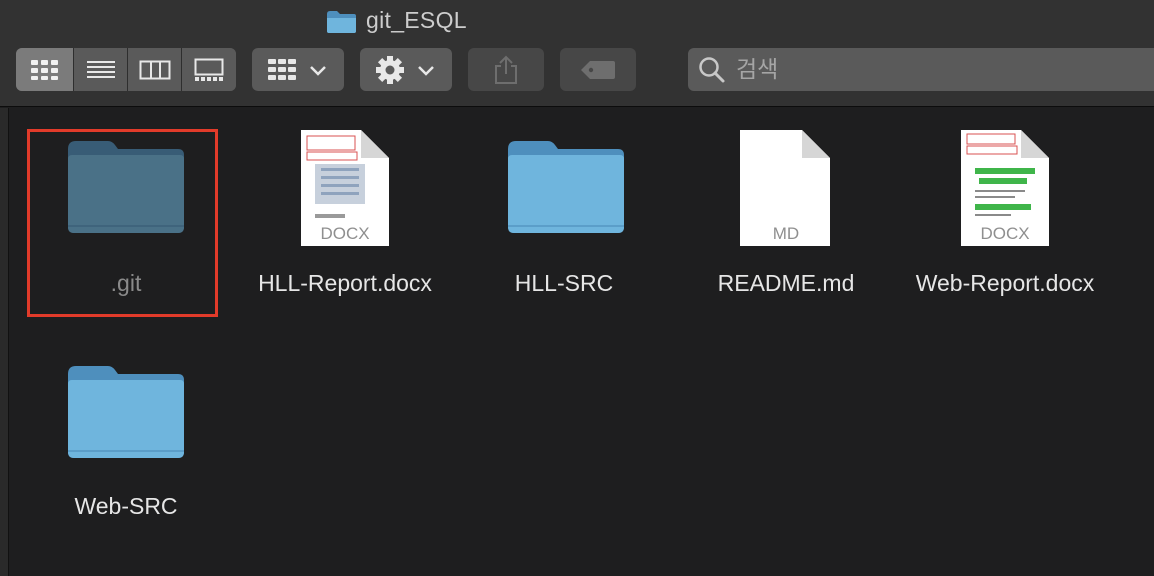 This screenshot has height=576, width=1154. I want to click on list-icon, so click(100, 69).